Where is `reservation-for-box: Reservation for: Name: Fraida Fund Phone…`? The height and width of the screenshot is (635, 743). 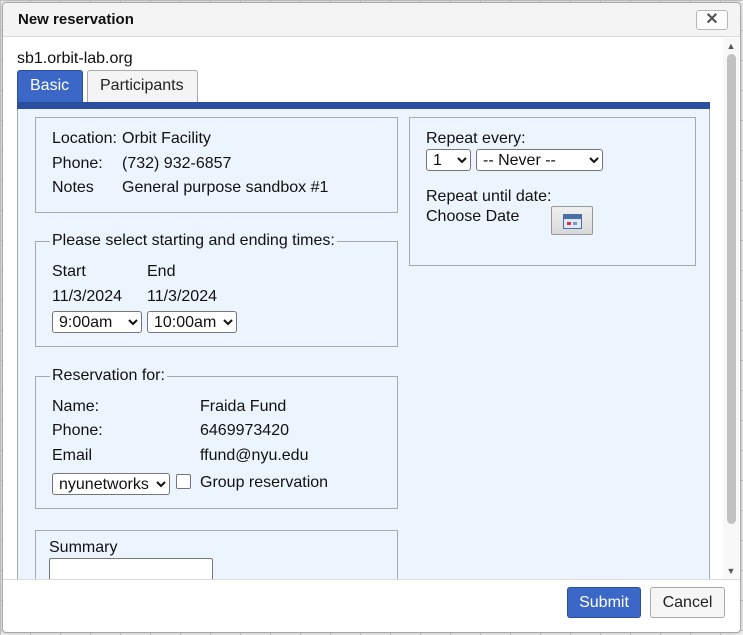 reservation-for-box: Reservation for: Name: Fraida Fund Phone… is located at coordinates (216, 438).